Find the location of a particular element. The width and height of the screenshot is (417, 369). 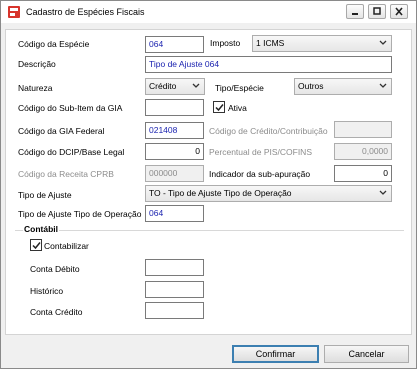

tipo-ajuste-select: TO - Tipo de Ajuste Tipo de Operação is located at coordinates (268, 193).